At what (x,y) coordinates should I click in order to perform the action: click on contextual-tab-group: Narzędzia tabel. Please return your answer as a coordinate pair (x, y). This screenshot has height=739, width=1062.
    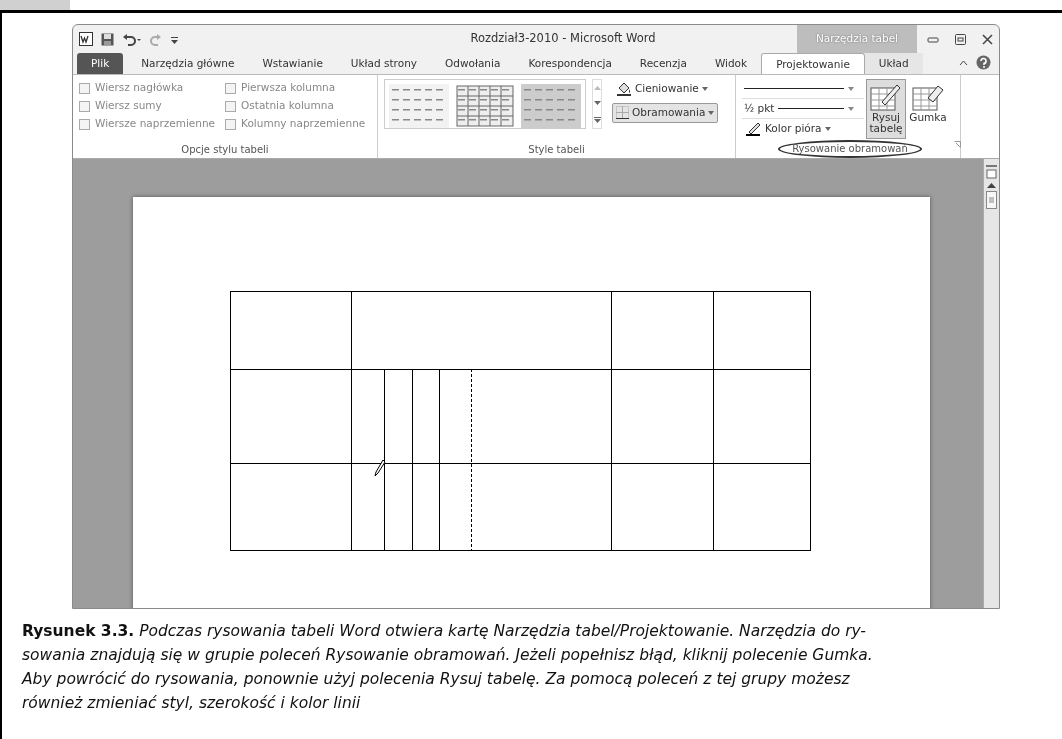
    Looking at the image, I should click on (857, 39).